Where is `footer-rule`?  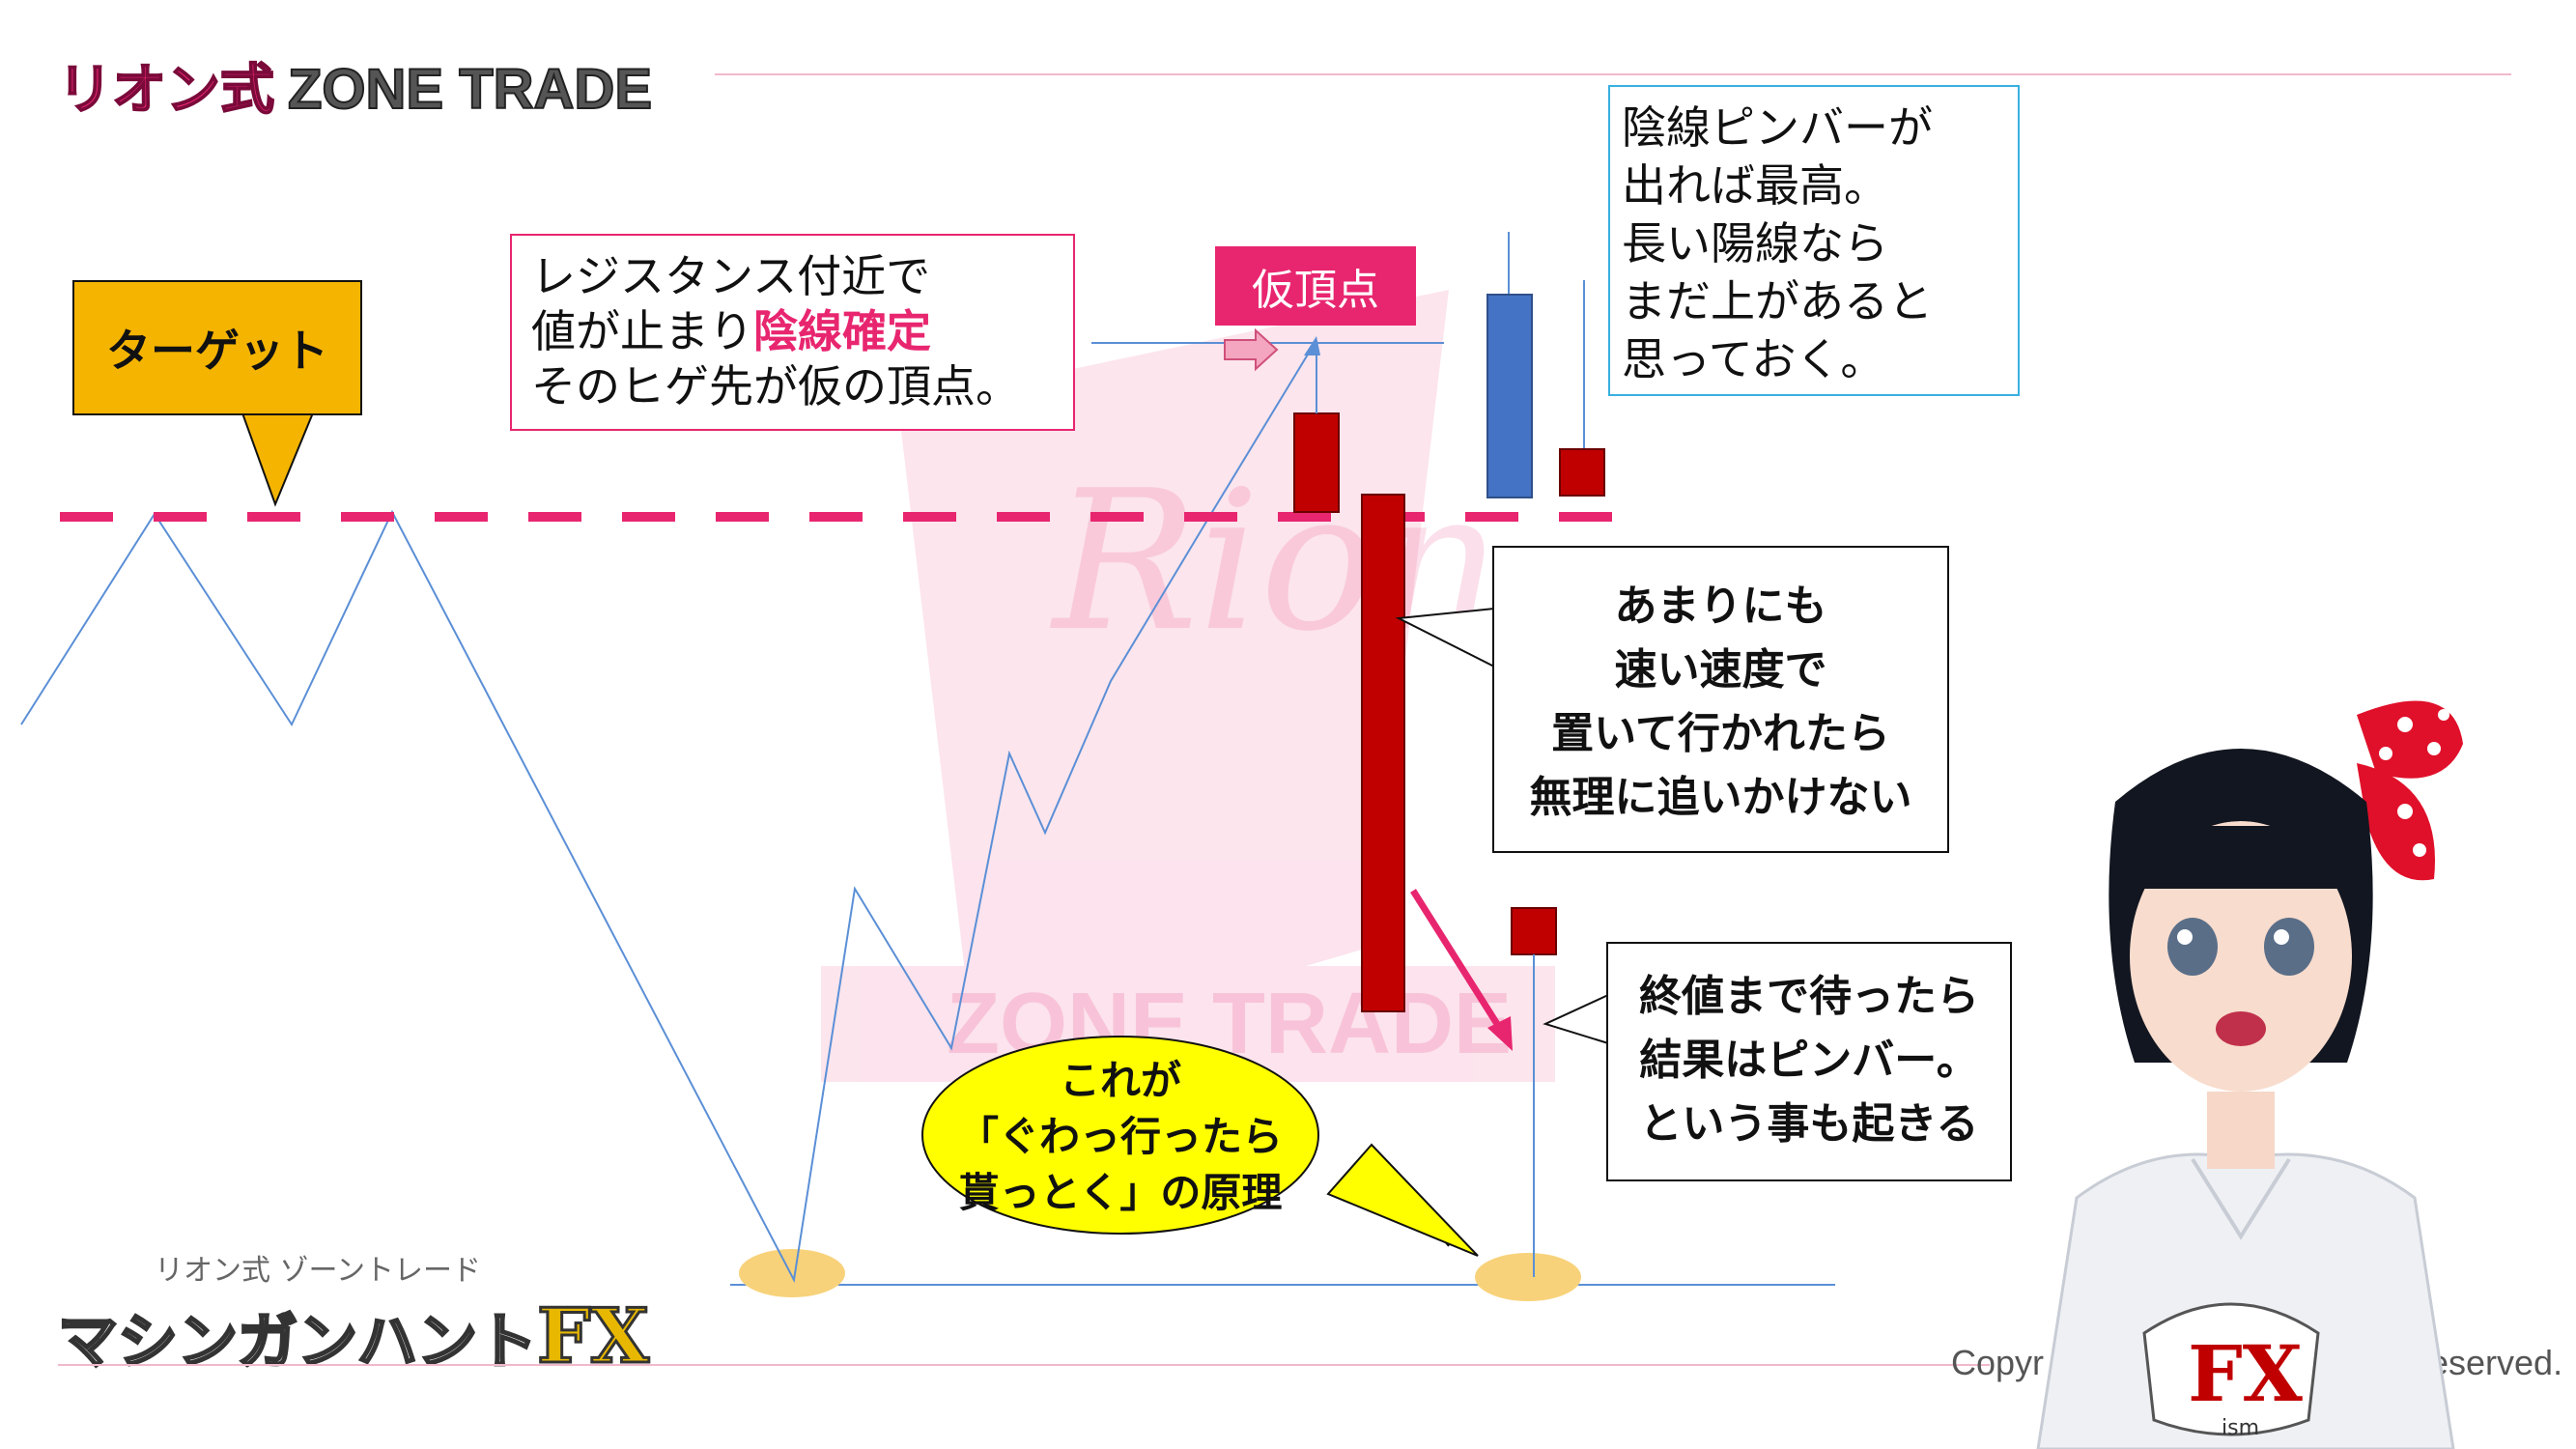 footer-rule is located at coordinates (1024, 1365).